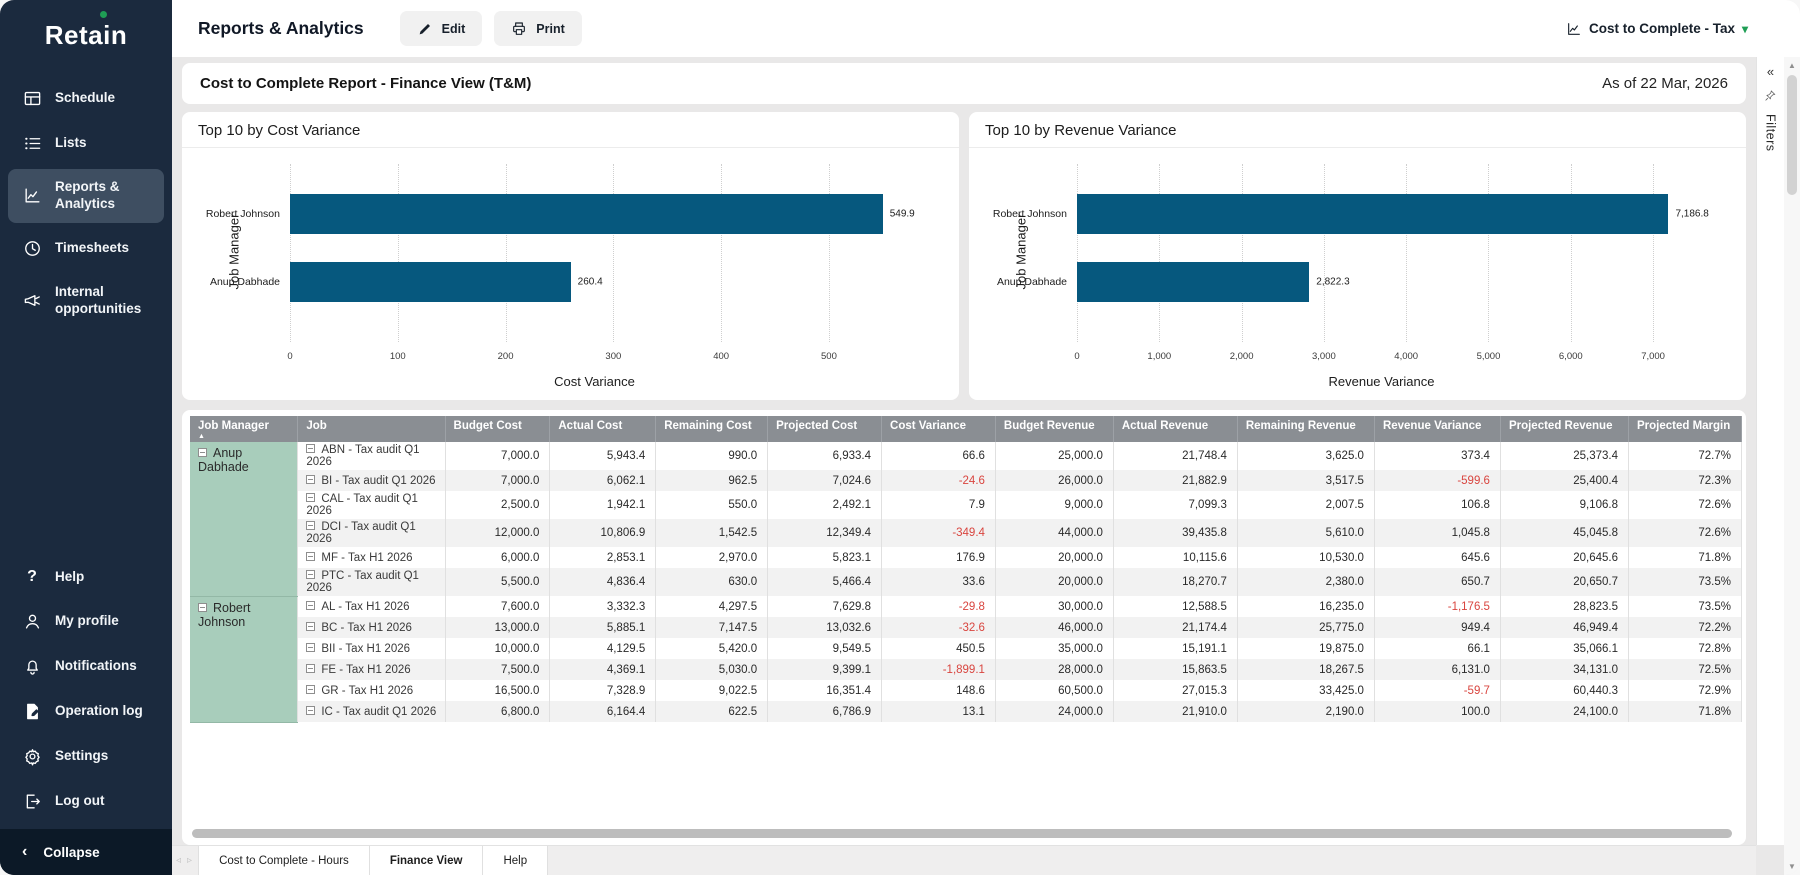  What do you see at coordinates (1054, 429) in the screenshot?
I see `column-header-budget-revenue: Budget Revenue` at bounding box center [1054, 429].